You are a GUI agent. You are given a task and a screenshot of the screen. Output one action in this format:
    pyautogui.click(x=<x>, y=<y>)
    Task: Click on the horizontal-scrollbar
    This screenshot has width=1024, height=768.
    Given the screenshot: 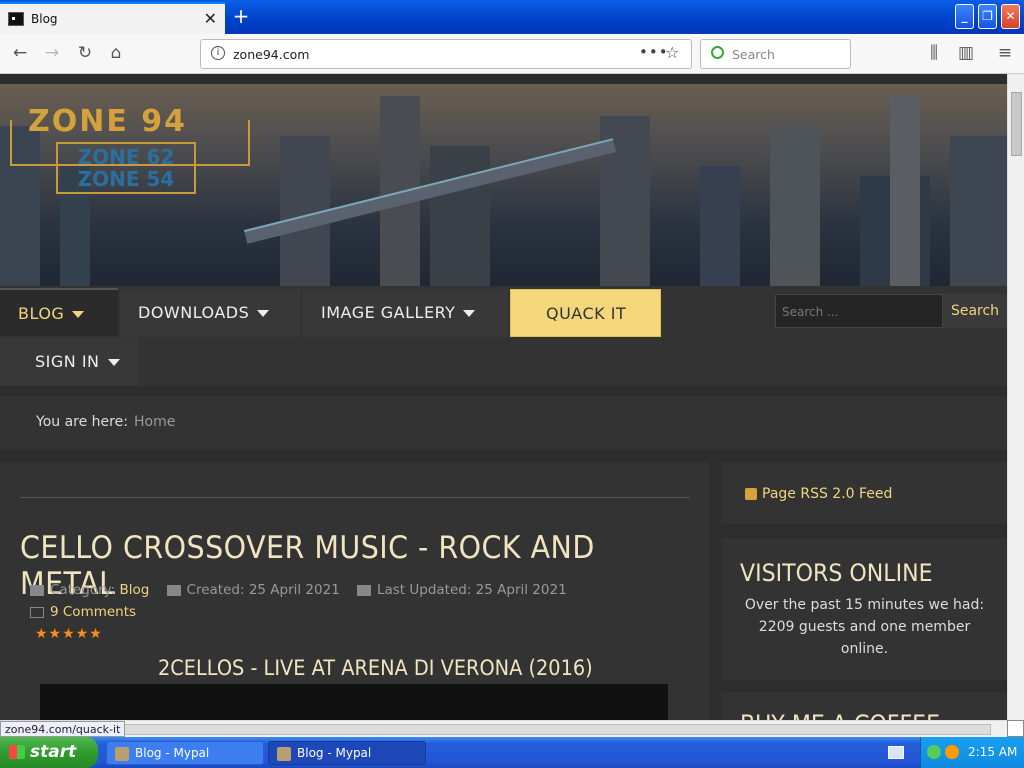 What is the action you would take?
    pyautogui.click(x=503, y=728)
    